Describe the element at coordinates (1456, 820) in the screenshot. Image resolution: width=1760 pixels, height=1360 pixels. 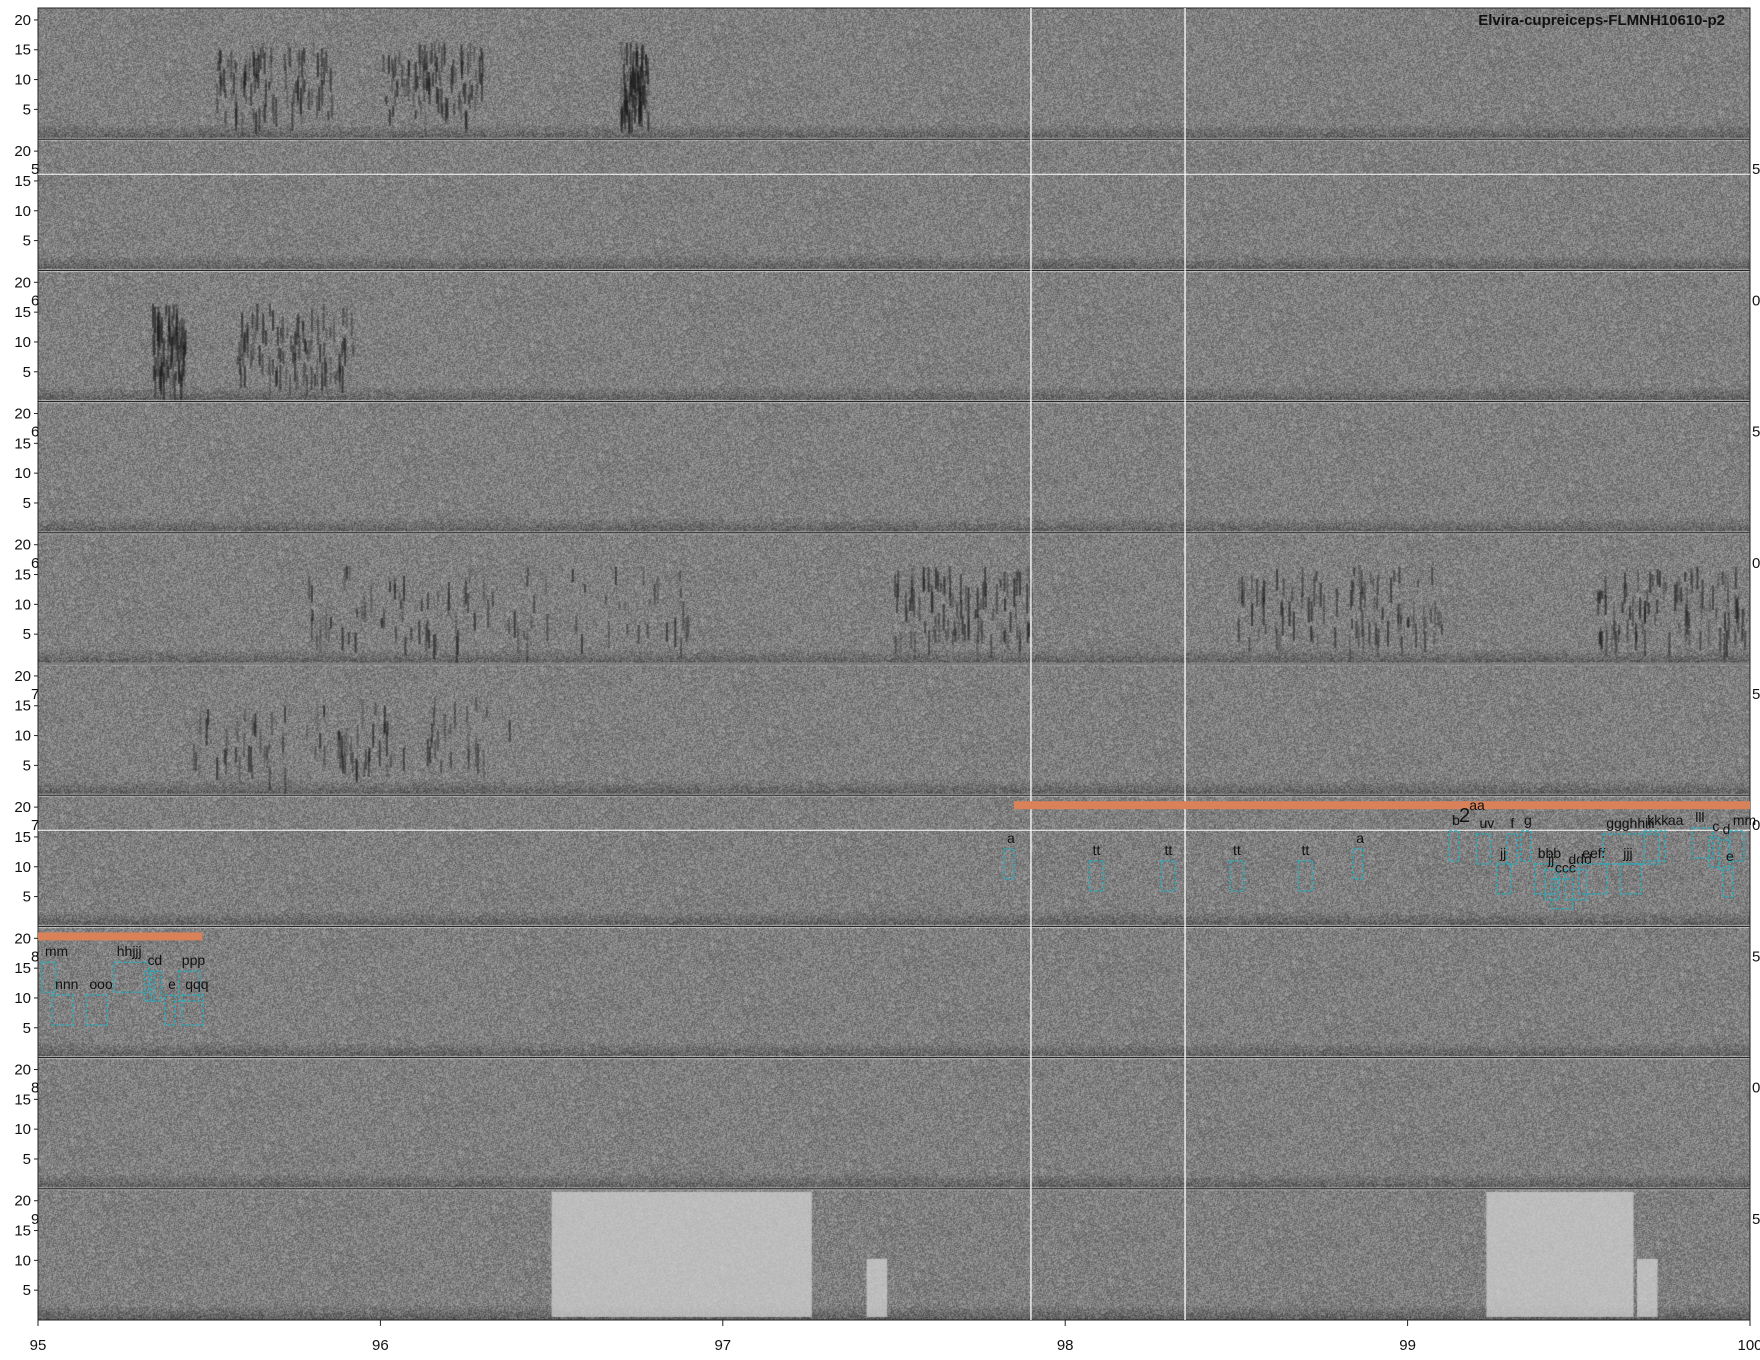
I see `annotation-label: b` at that location.